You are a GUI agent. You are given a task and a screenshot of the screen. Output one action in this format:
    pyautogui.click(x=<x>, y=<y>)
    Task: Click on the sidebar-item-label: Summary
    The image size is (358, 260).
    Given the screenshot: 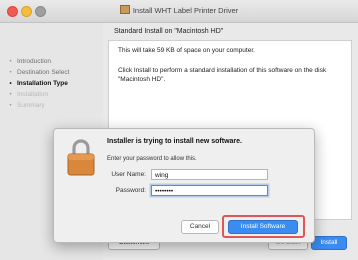 What is the action you would take?
    pyautogui.click(x=31, y=105)
    